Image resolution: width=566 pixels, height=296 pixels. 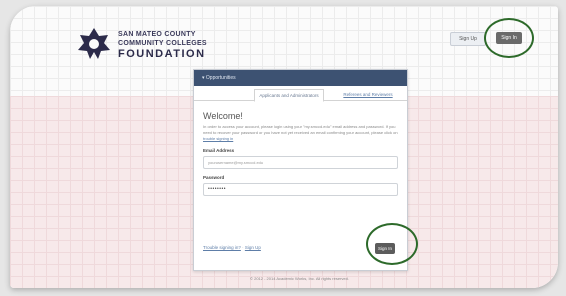 I want to click on trouble-signing-in-link: Trouble signing in?, so click(x=222, y=247).